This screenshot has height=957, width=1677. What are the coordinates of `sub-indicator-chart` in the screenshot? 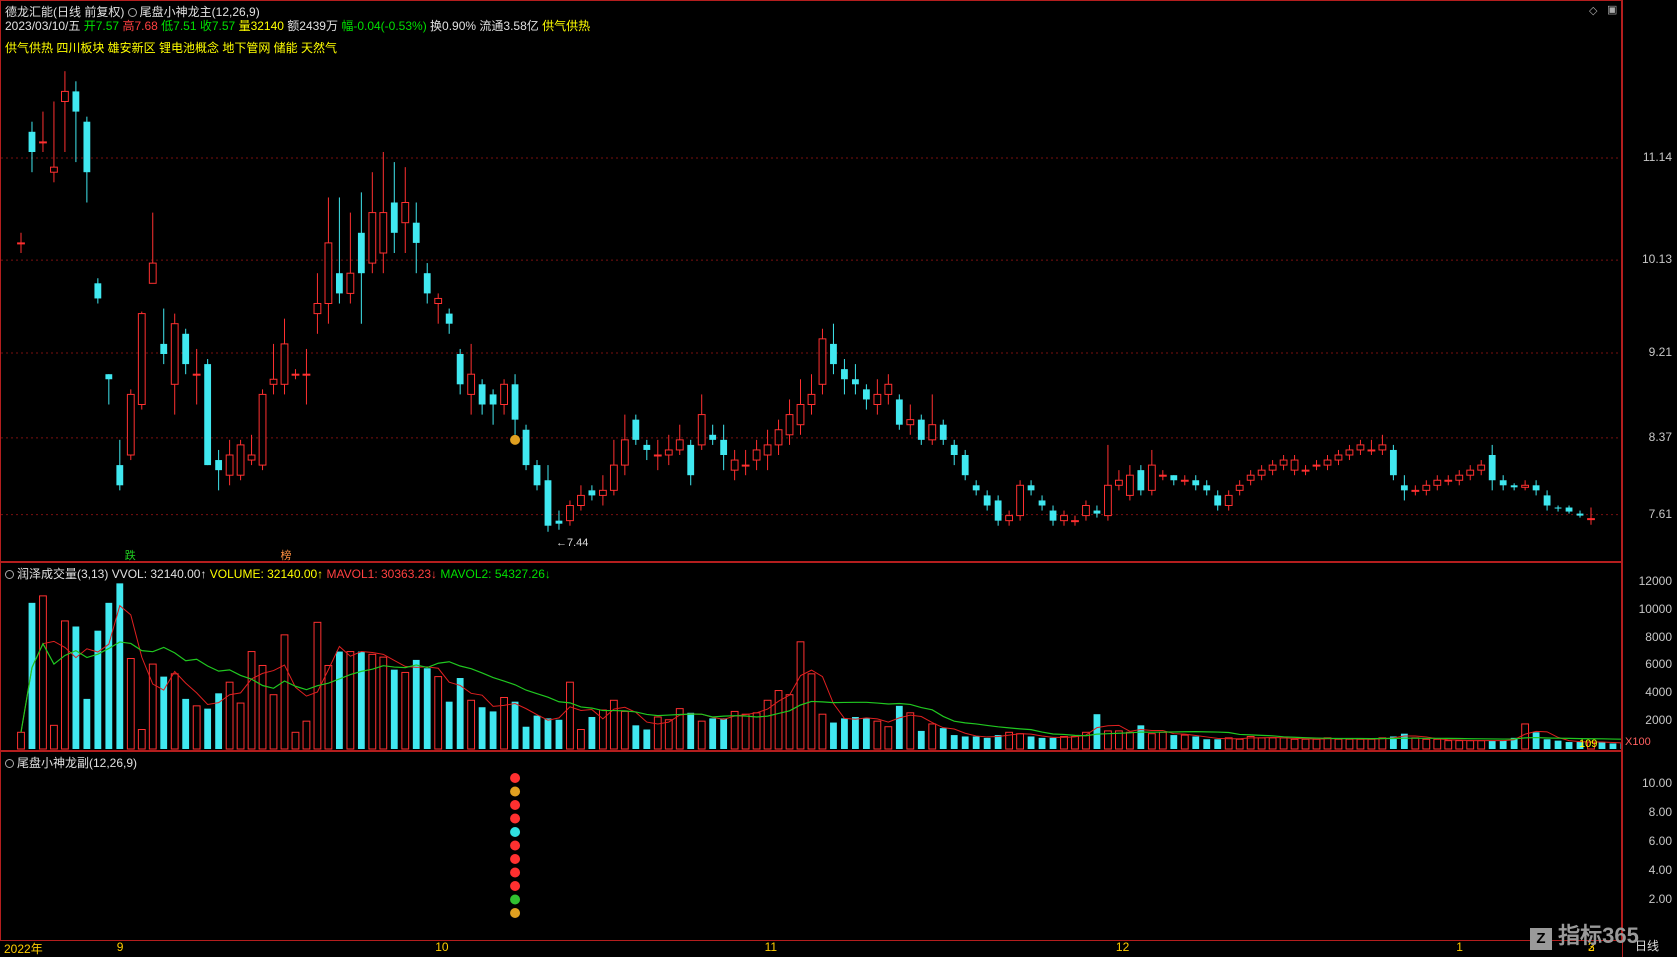 It's located at (515, 845).